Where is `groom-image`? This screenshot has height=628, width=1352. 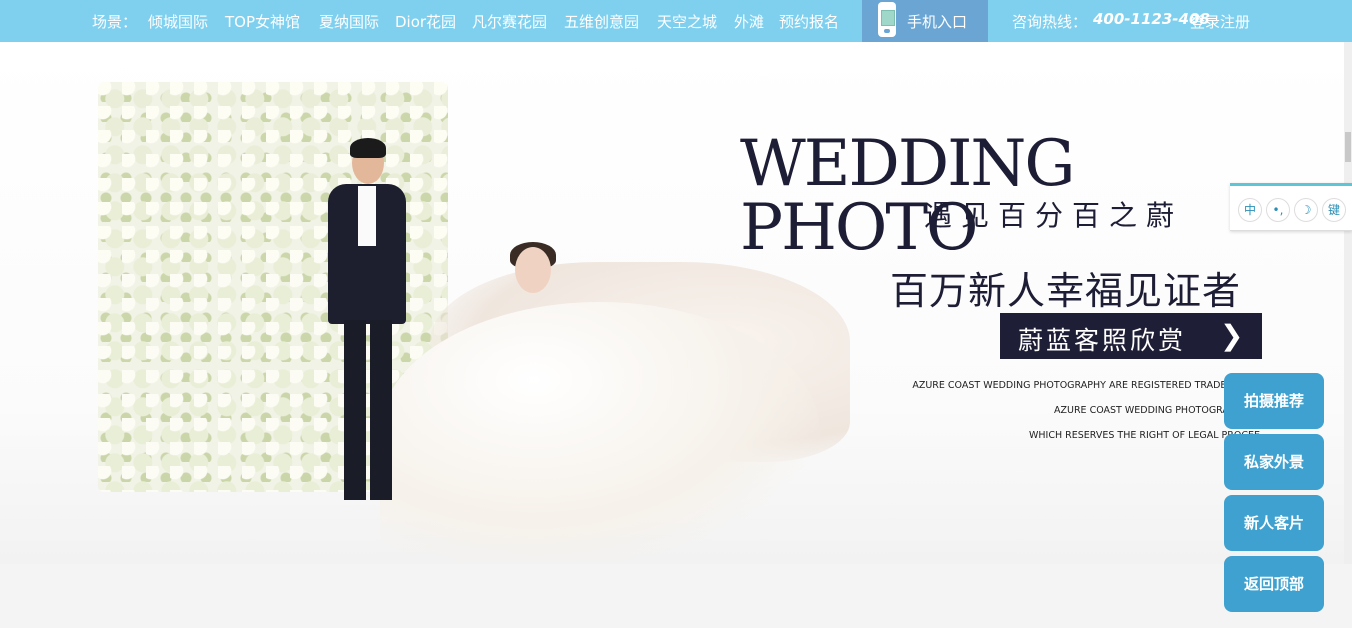 groom-image is located at coordinates (367, 325).